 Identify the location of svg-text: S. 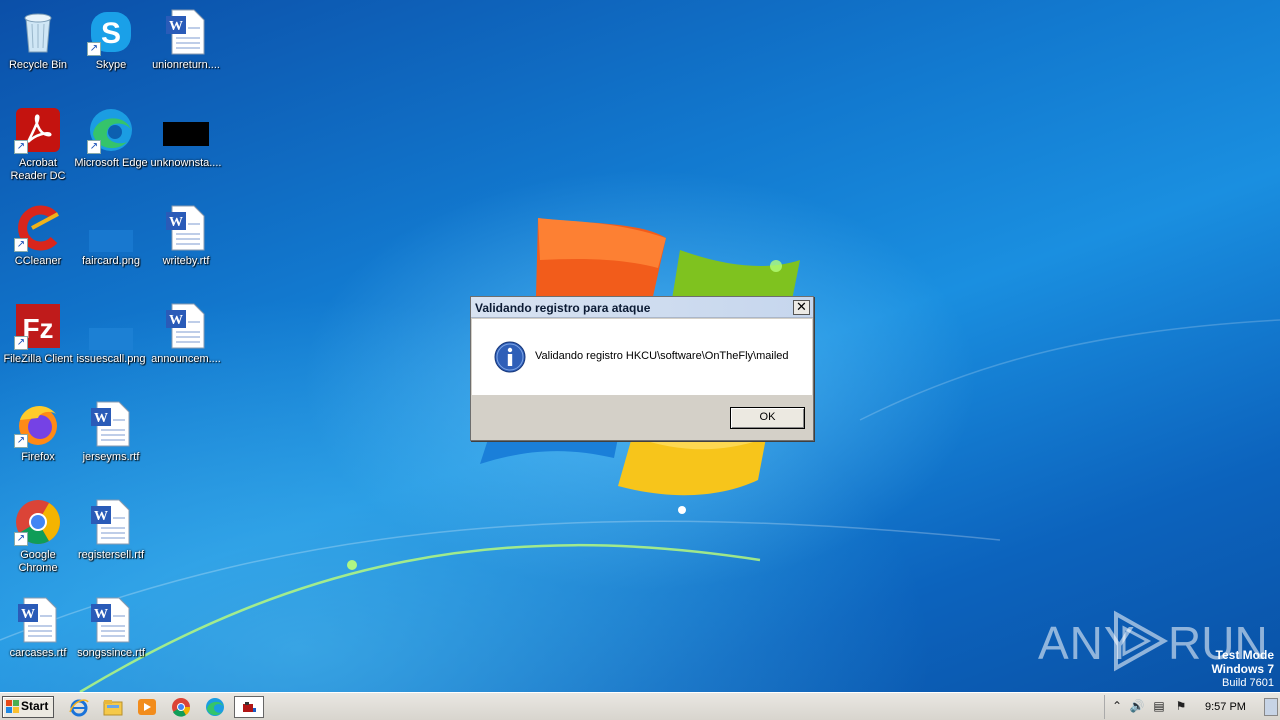
(111, 33).